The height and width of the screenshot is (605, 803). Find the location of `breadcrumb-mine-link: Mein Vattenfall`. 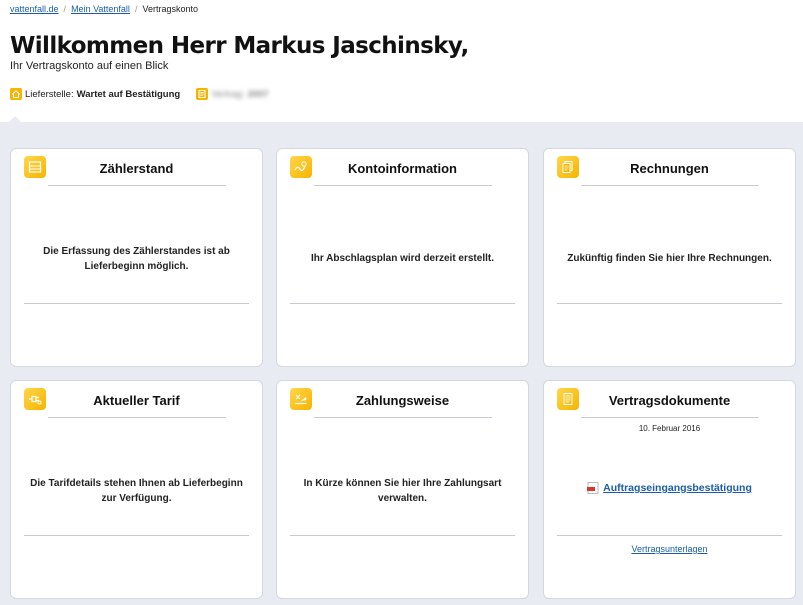

breadcrumb-mine-link: Mein Vattenfall is located at coordinates (100, 9).